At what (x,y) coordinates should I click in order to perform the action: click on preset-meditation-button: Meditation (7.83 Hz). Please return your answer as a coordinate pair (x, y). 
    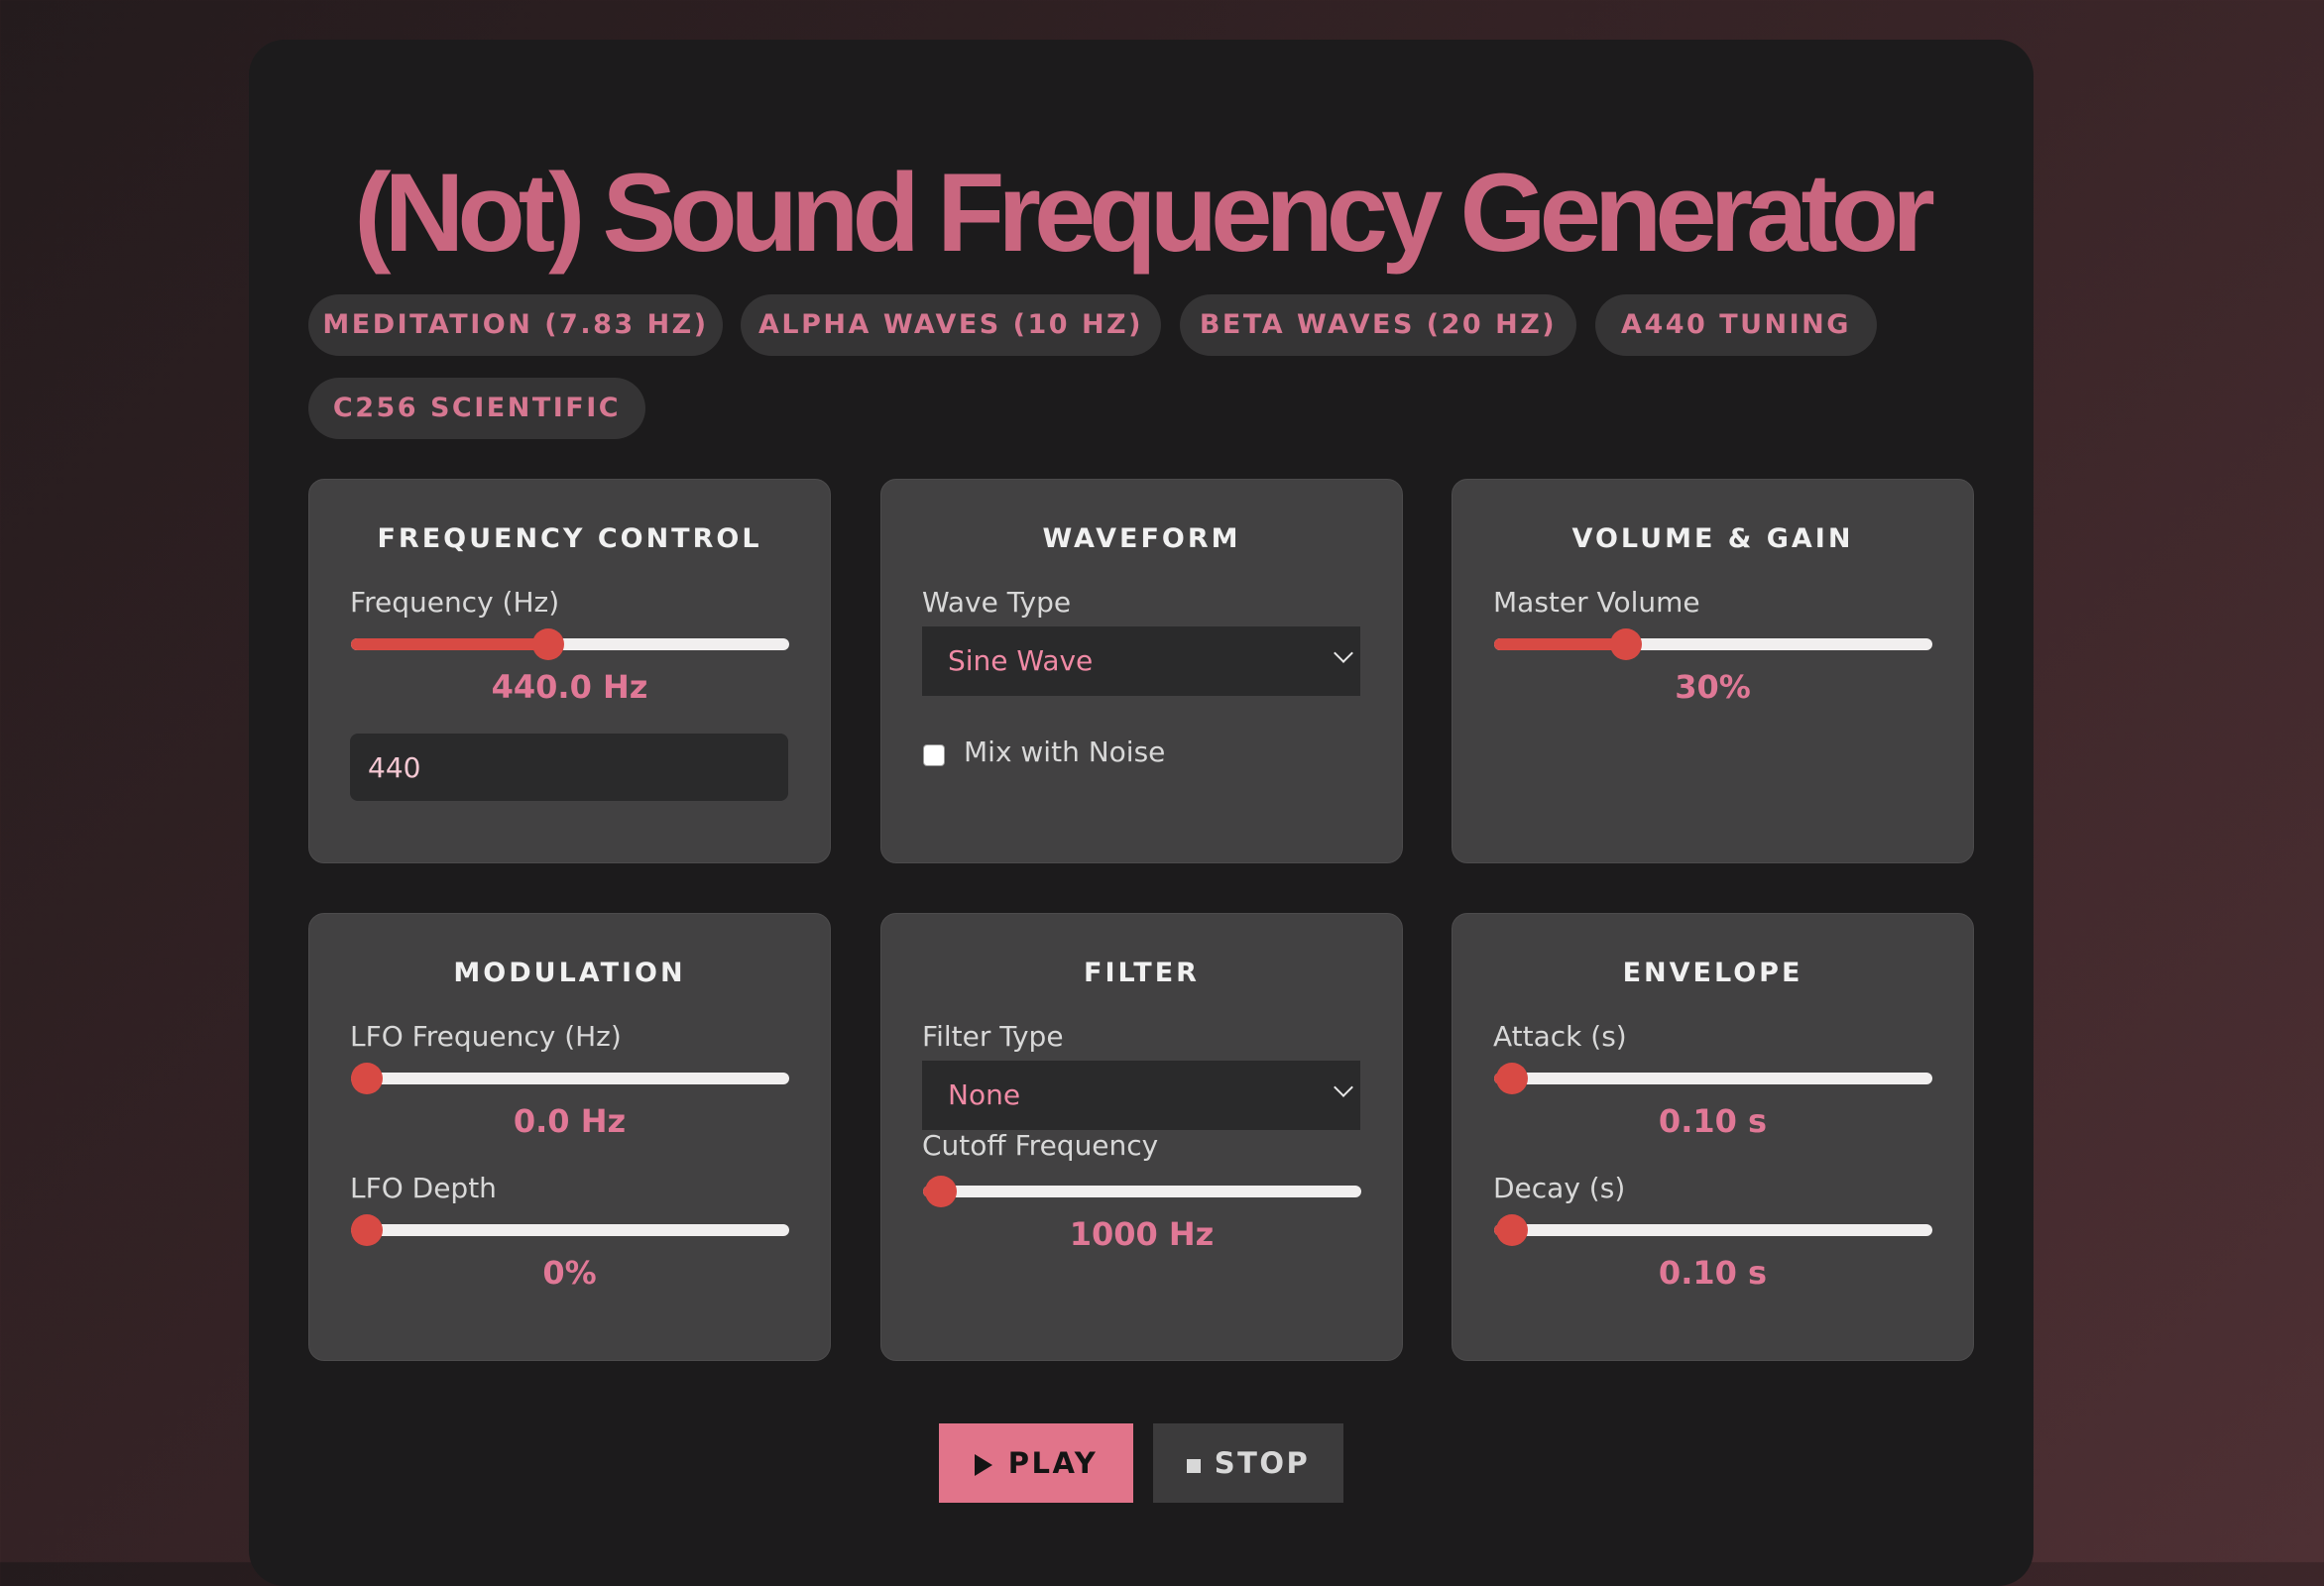
    Looking at the image, I should click on (515, 325).